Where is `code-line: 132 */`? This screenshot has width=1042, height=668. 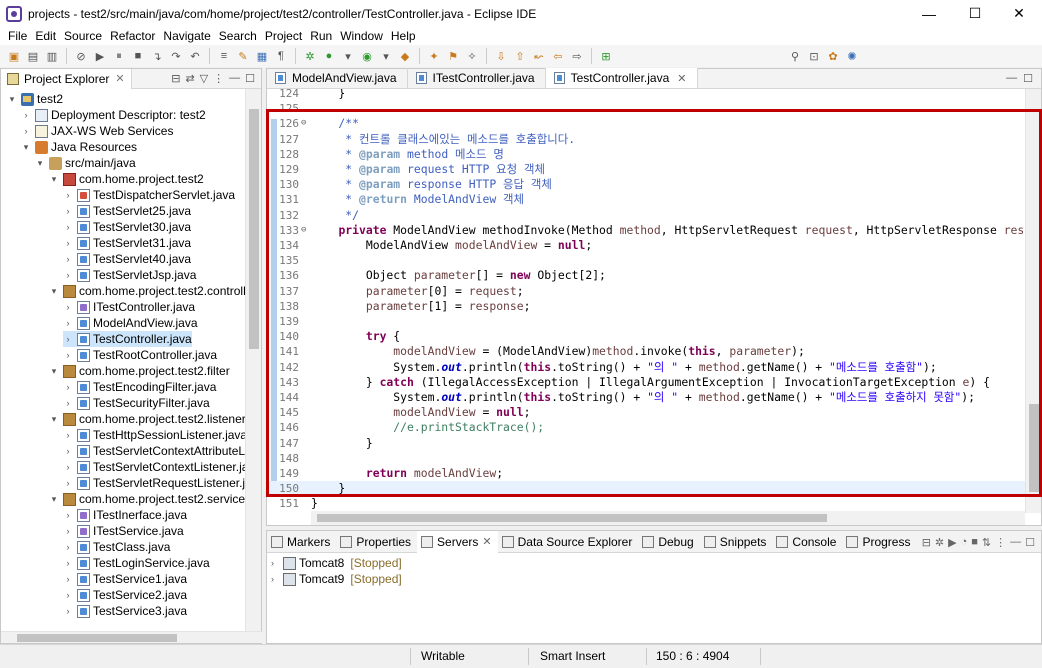
code-line: 132 */ is located at coordinates (646, 215).